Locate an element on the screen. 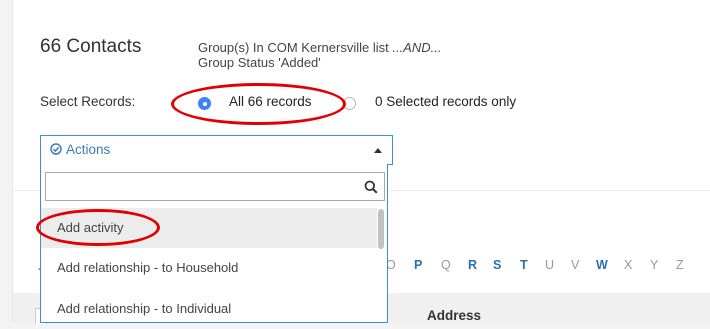 The height and width of the screenshot is (329, 710). radio-selected-records is located at coordinates (349, 103).